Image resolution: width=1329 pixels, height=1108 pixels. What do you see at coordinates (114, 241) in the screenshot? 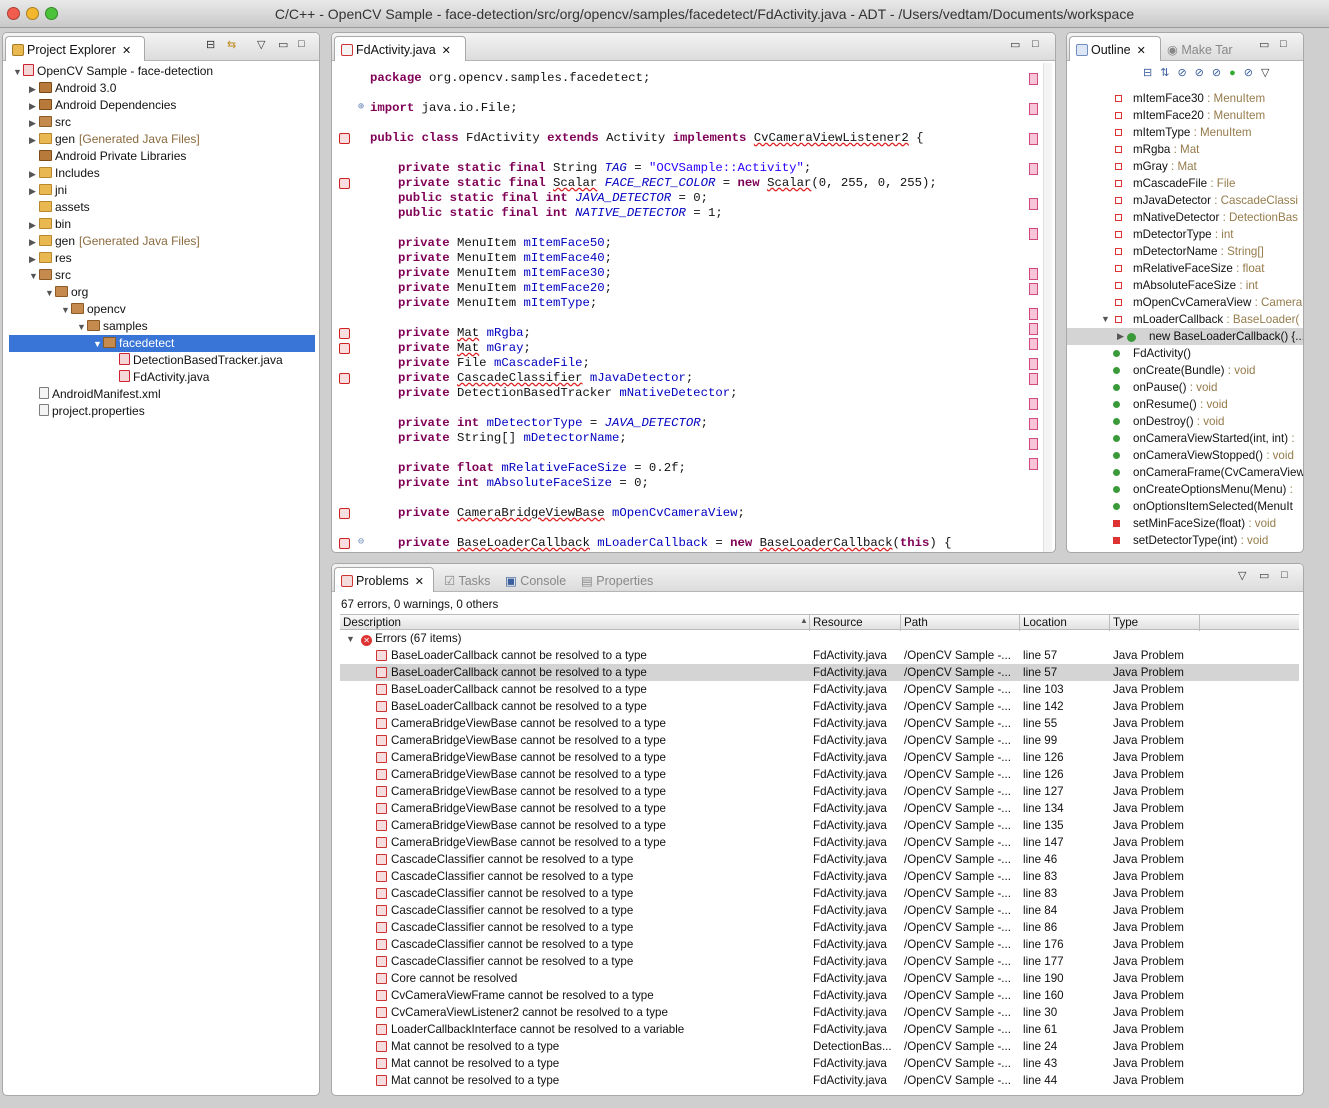
I see `tree-item-gen-folder-2: ▶ gen [Generated Java Files]` at bounding box center [114, 241].